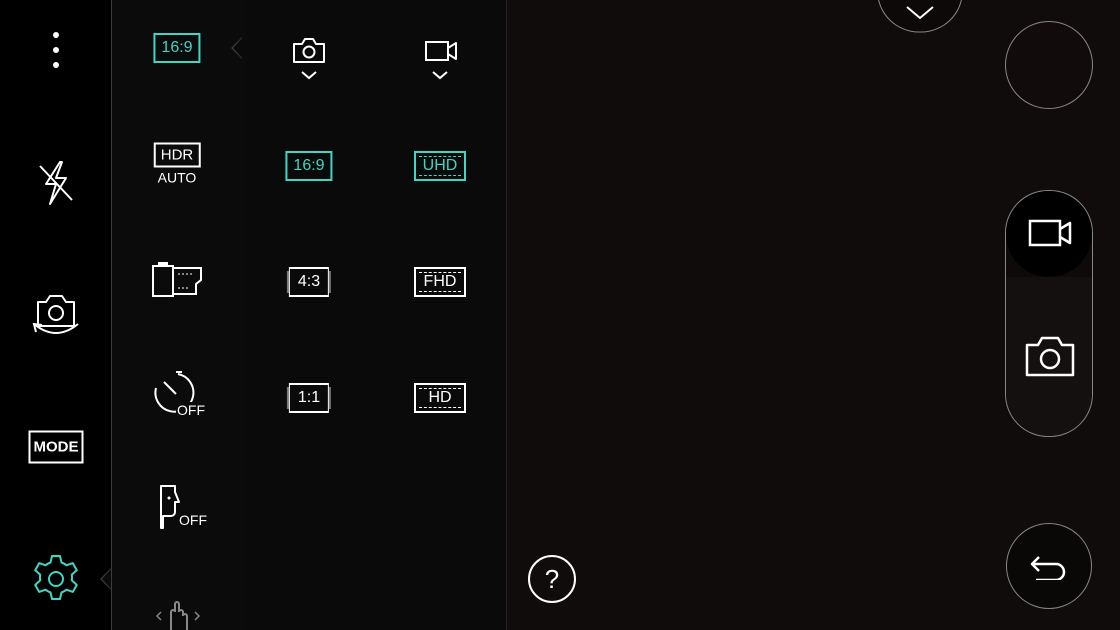  Describe the element at coordinates (440, 282) in the screenshot. I see `video-option-fhd: FHD` at that location.